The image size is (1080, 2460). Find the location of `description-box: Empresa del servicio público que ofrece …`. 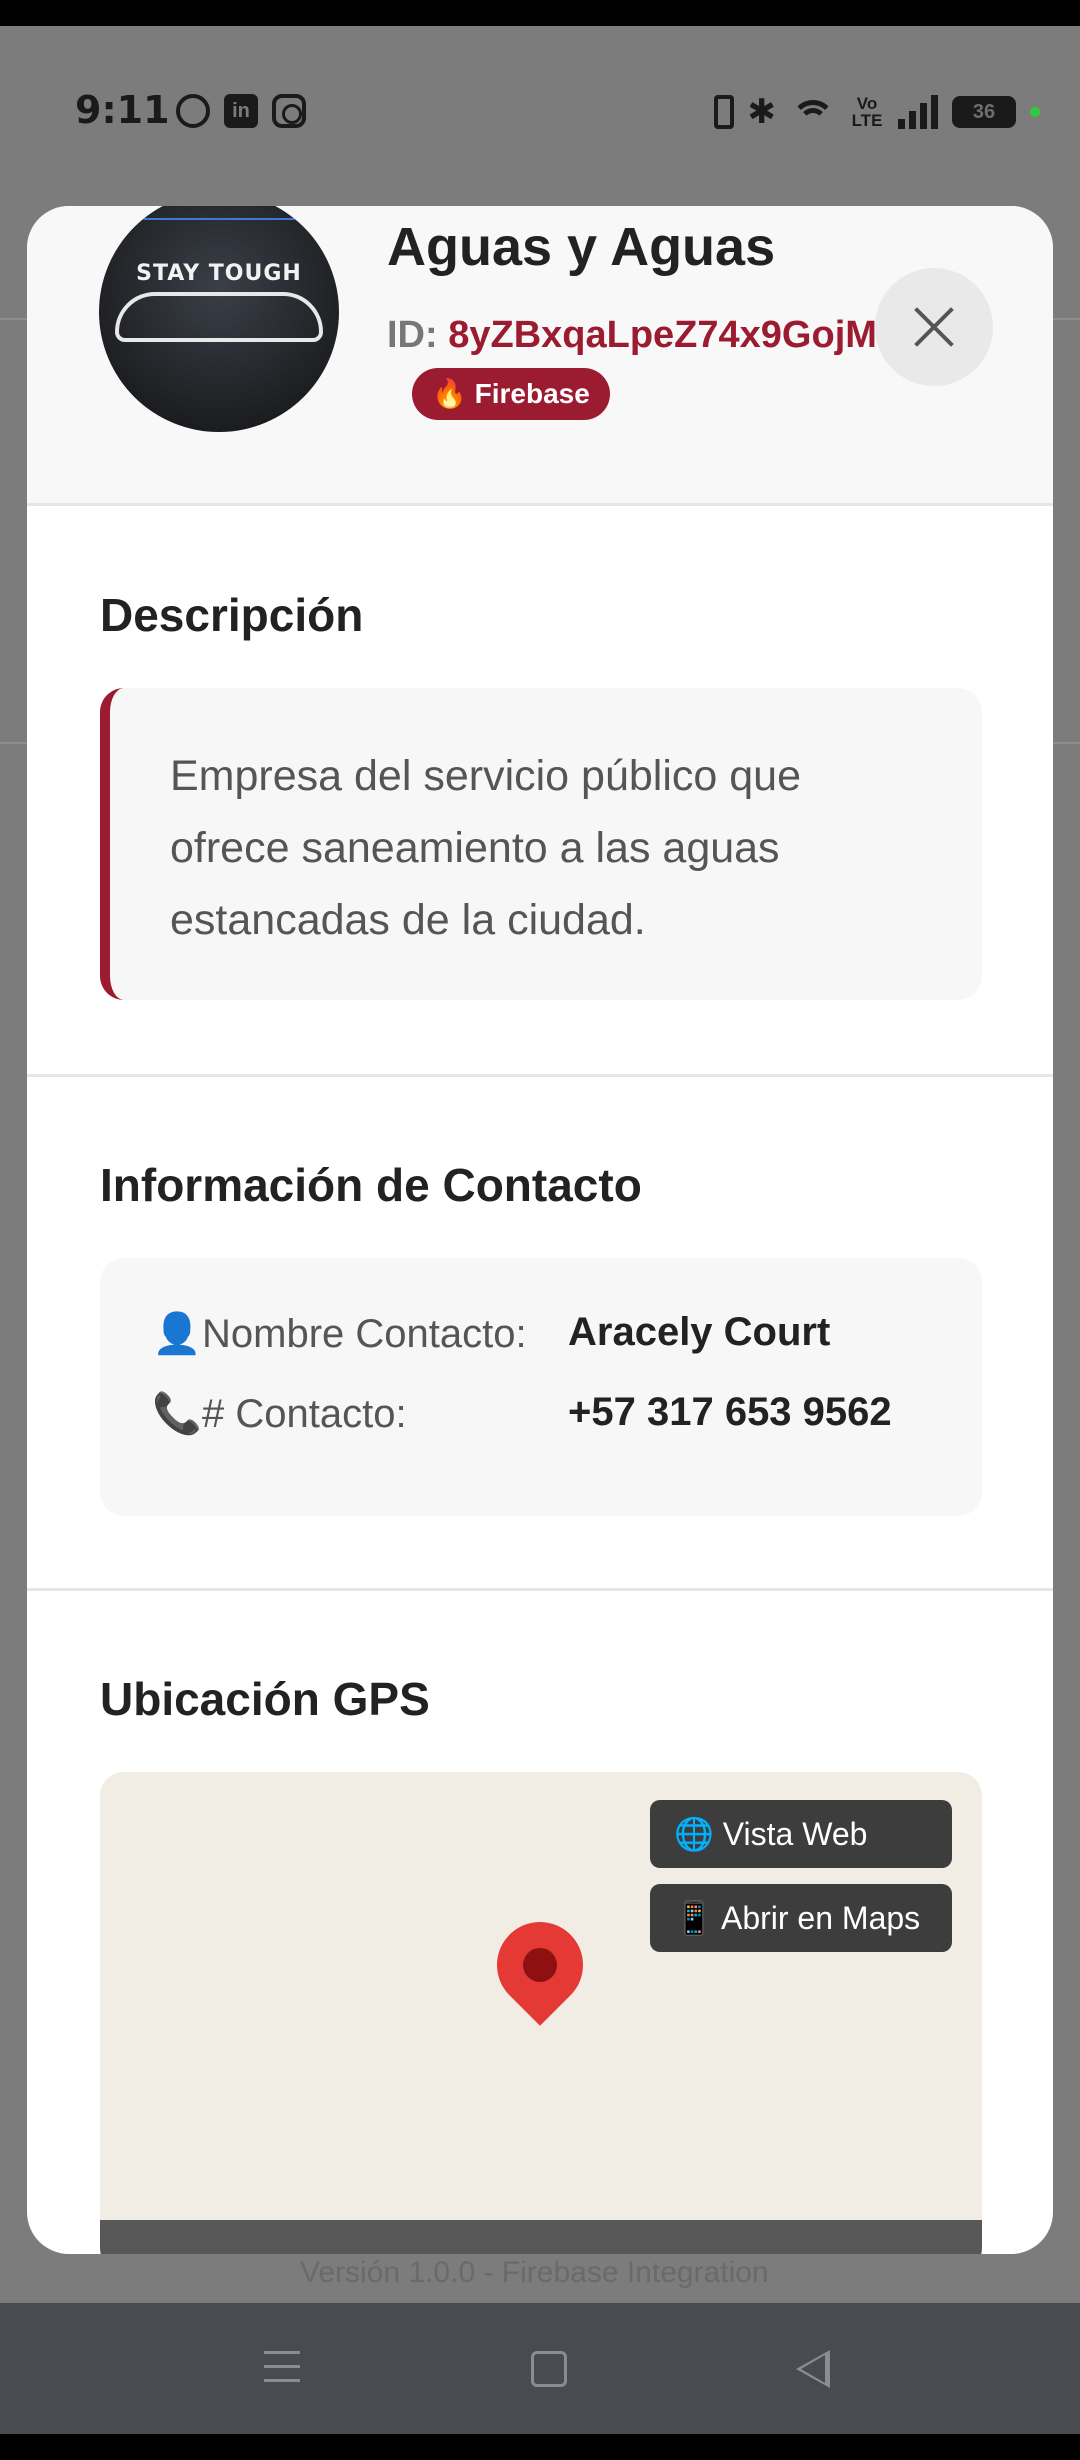

description-box: Empresa del servicio público que ofrece … is located at coordinates (541, 844).